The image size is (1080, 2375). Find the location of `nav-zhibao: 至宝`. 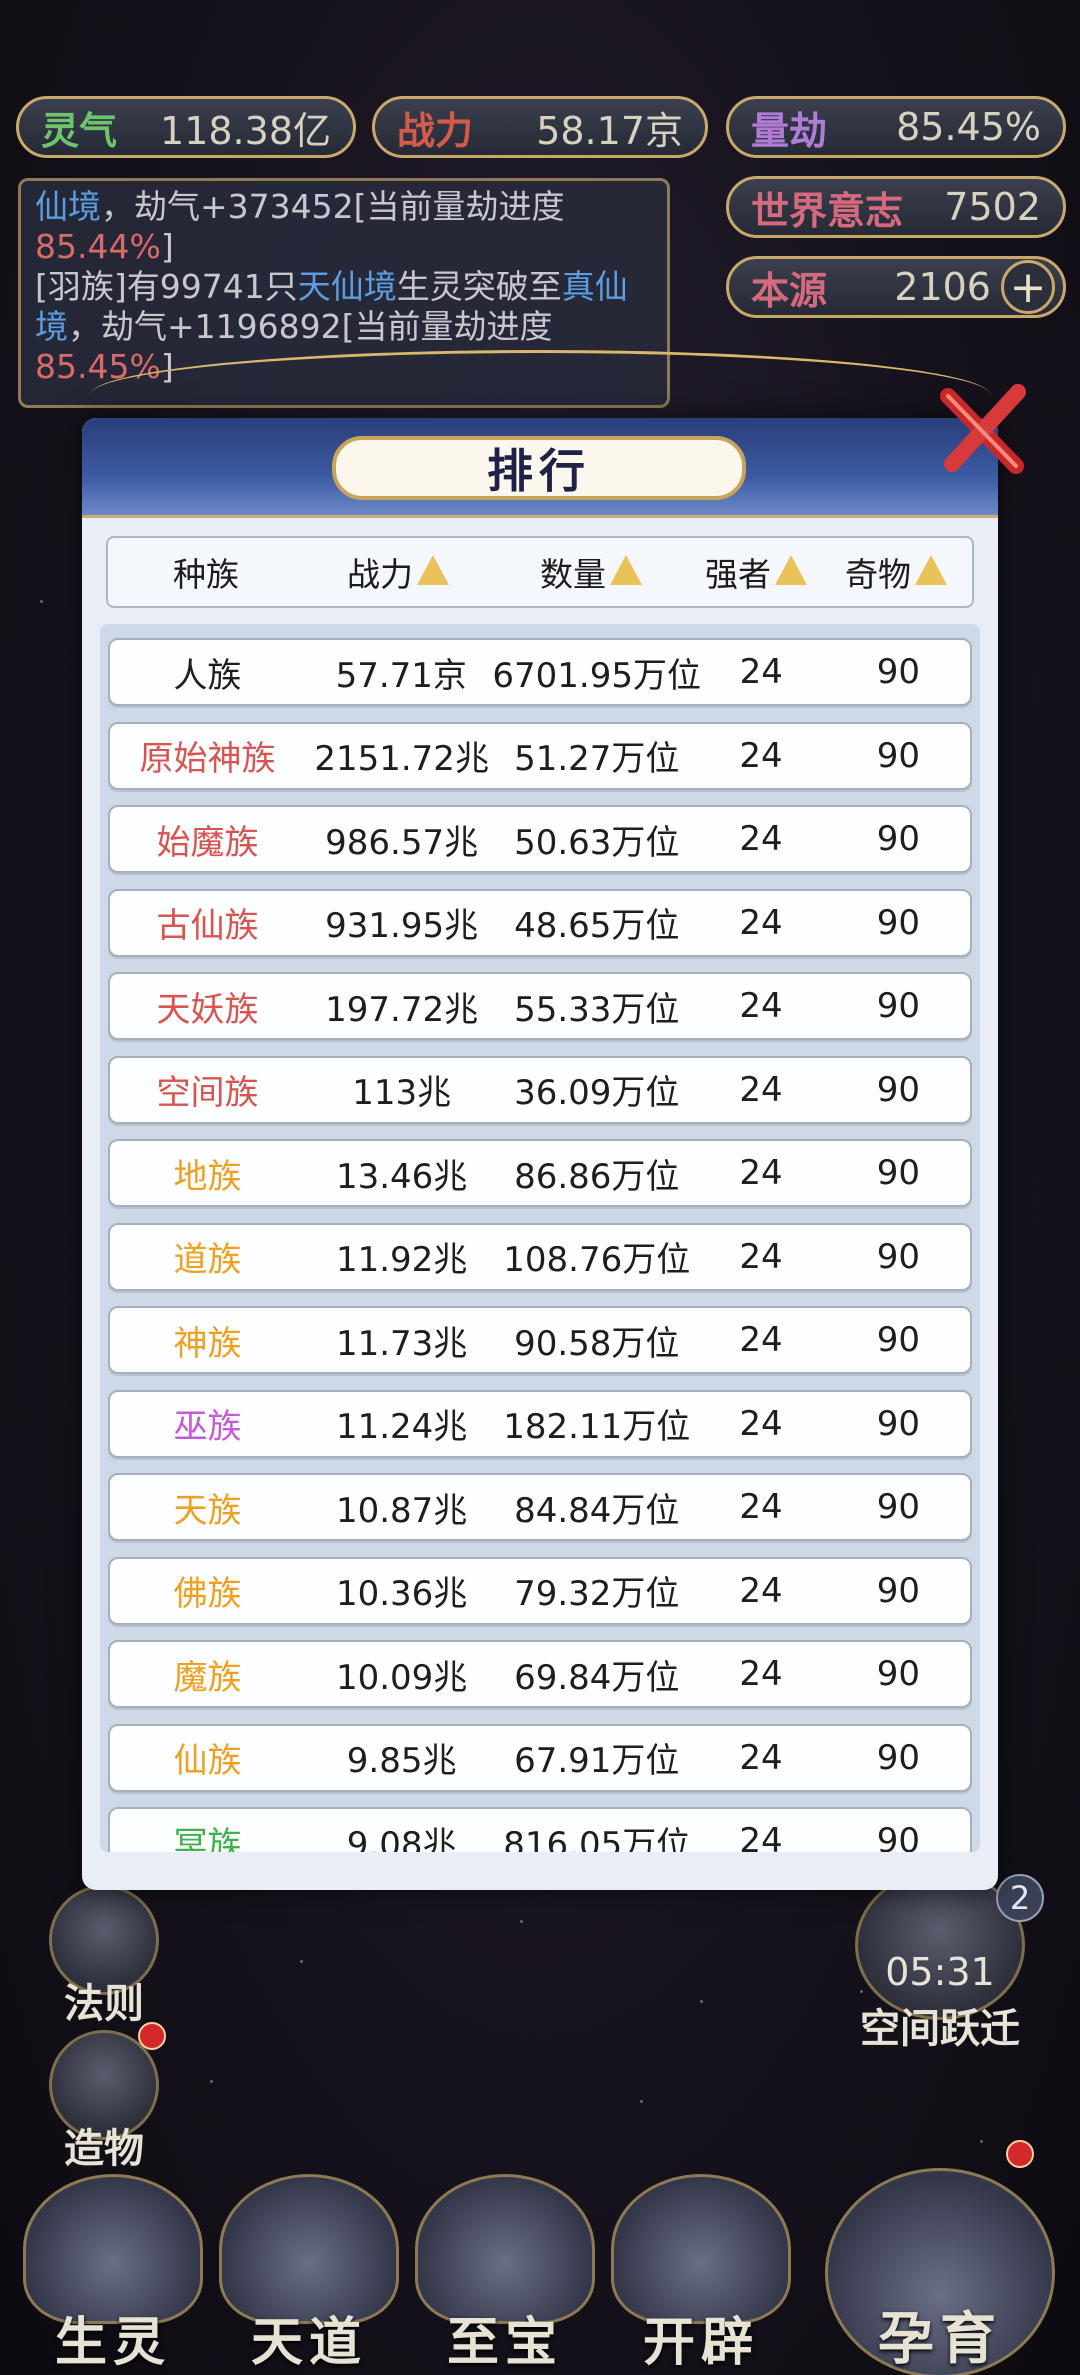

nav-zhibao: 至宝 is located at coordinates (505, 2274).